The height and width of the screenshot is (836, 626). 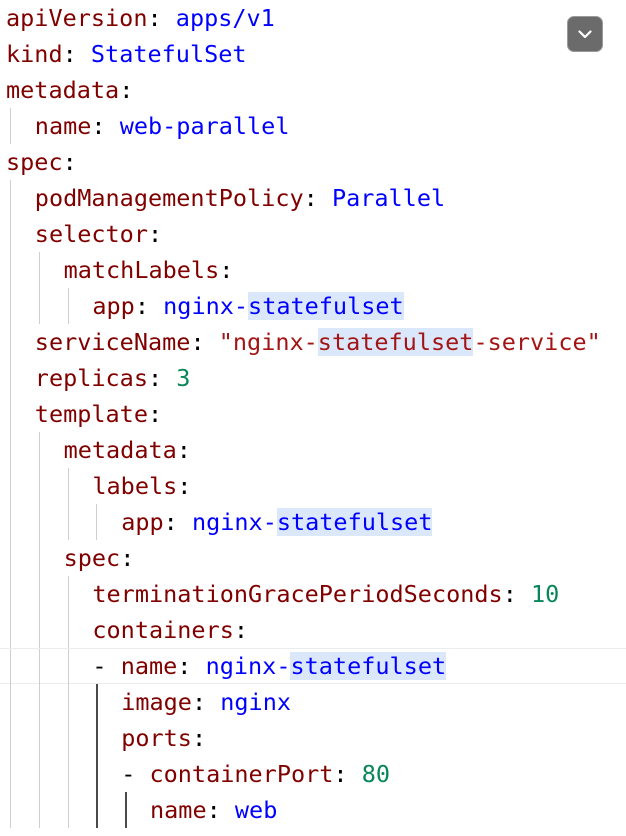 What do you see at coordinates (545, 594) in the screenshot?
I see `yaml-value: 10` at bounding box center [545, 594].